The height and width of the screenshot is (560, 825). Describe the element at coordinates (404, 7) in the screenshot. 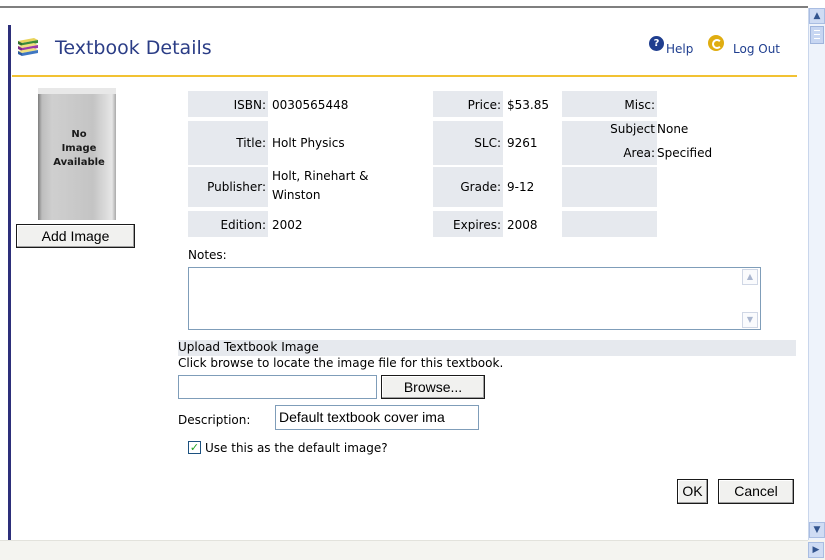

I see `top-border` at that location.